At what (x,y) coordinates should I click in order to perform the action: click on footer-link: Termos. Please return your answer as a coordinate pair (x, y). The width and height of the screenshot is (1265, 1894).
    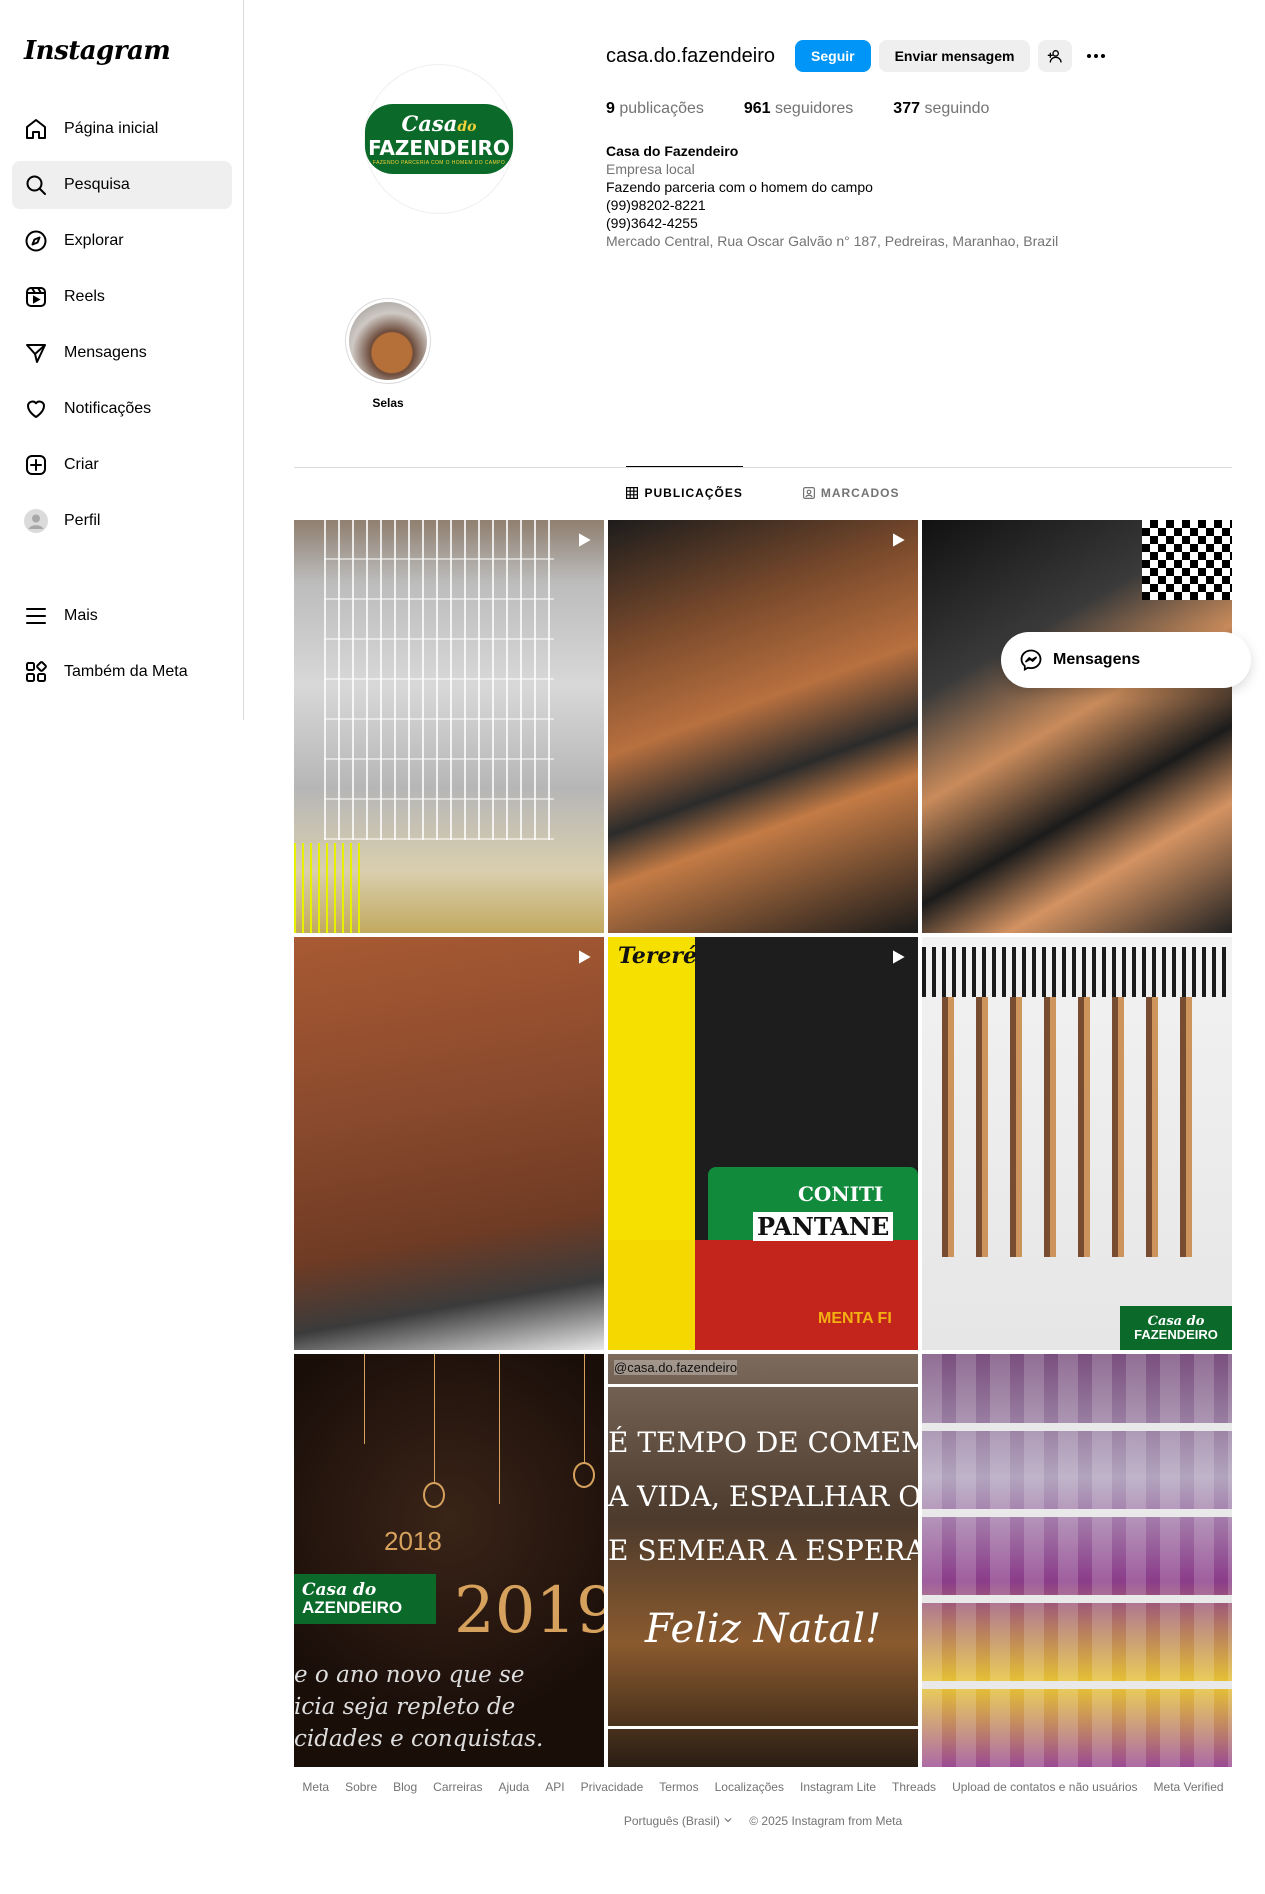
    Looking at the image, I should click on (678, 1787).